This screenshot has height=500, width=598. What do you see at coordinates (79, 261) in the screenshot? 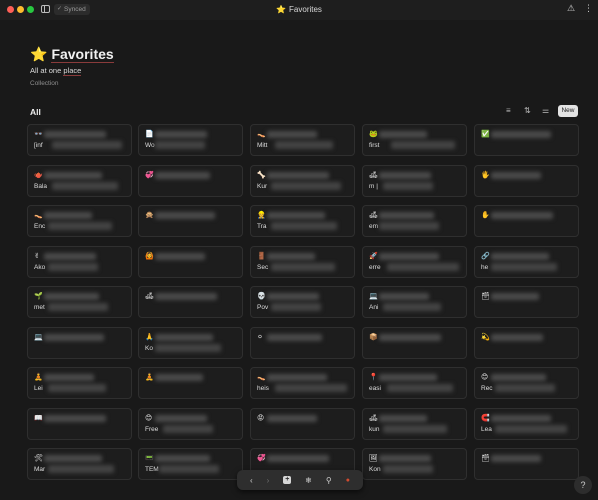
I see `favorite-card: ✌ Ako` at bounding box center [79, 261].